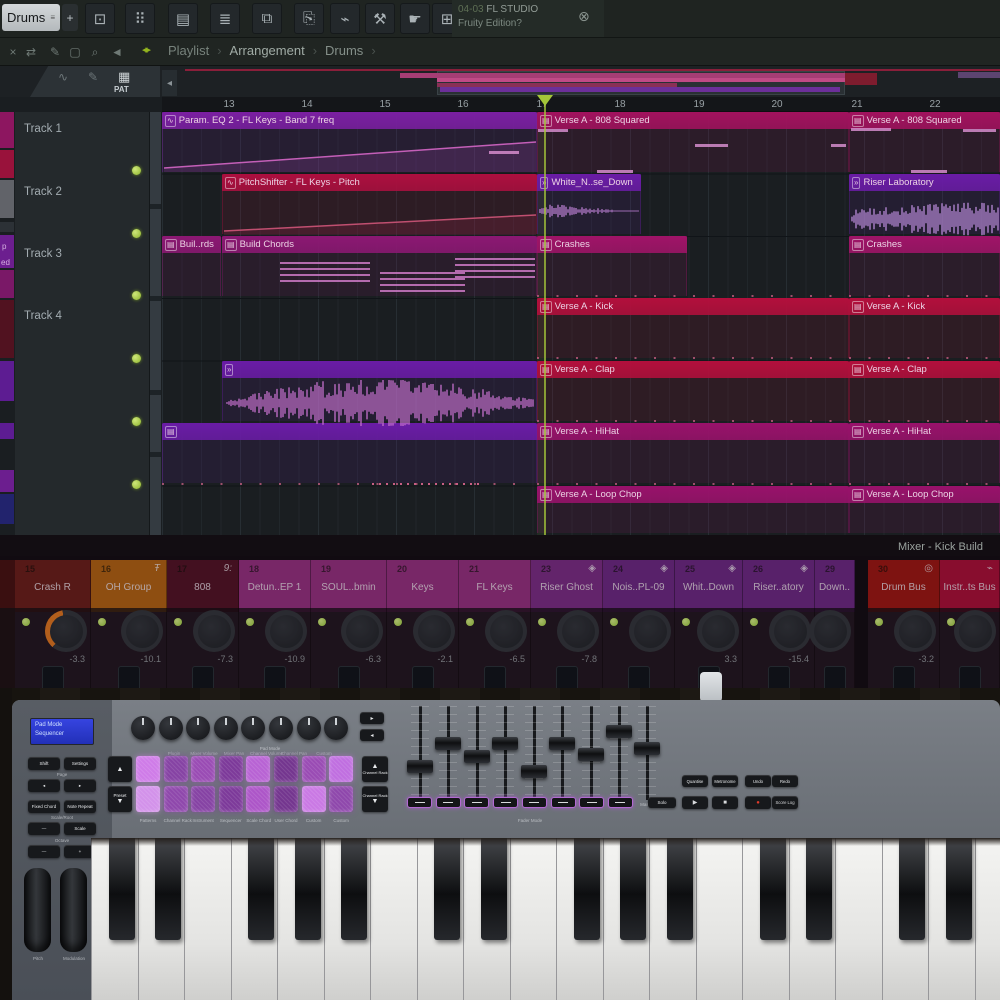 The width and height of the screenshot is (1000, 1000). I want to click on timeline-ruler, so click(581, 104).